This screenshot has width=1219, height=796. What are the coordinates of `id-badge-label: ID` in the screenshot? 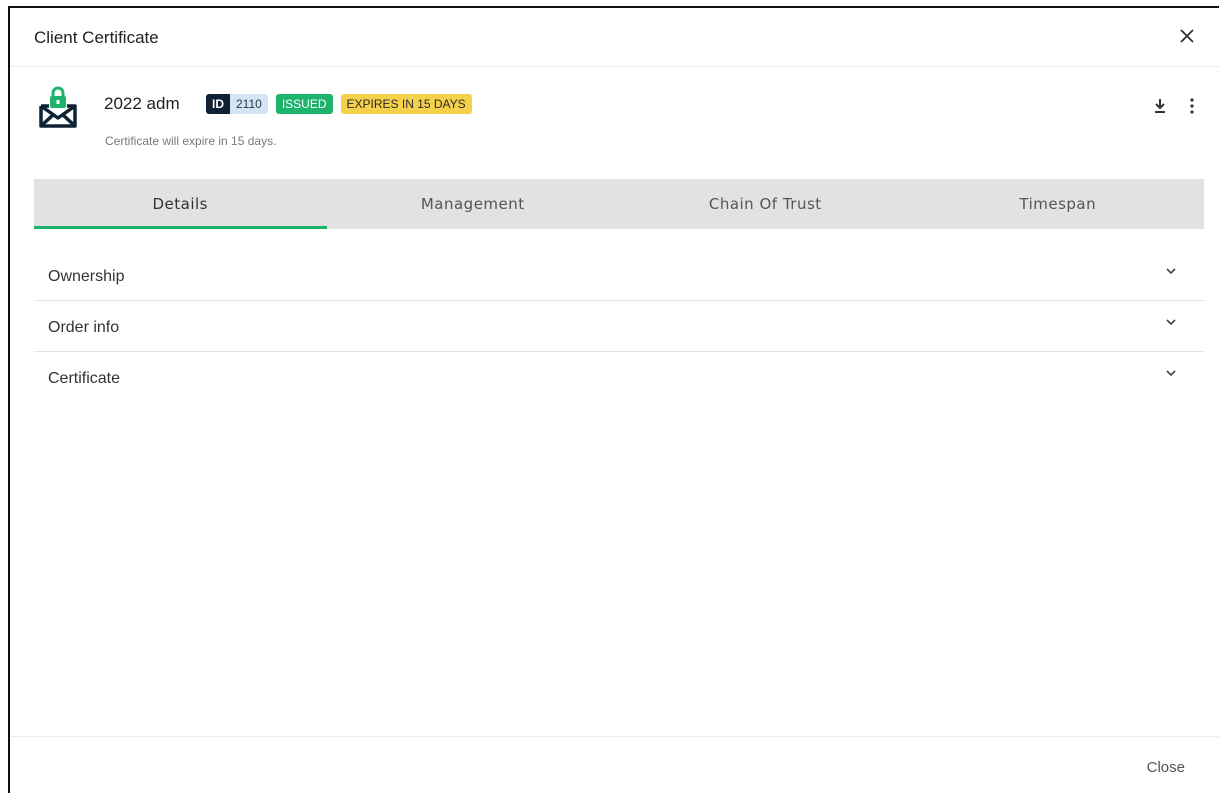 It's located at (218, 104).